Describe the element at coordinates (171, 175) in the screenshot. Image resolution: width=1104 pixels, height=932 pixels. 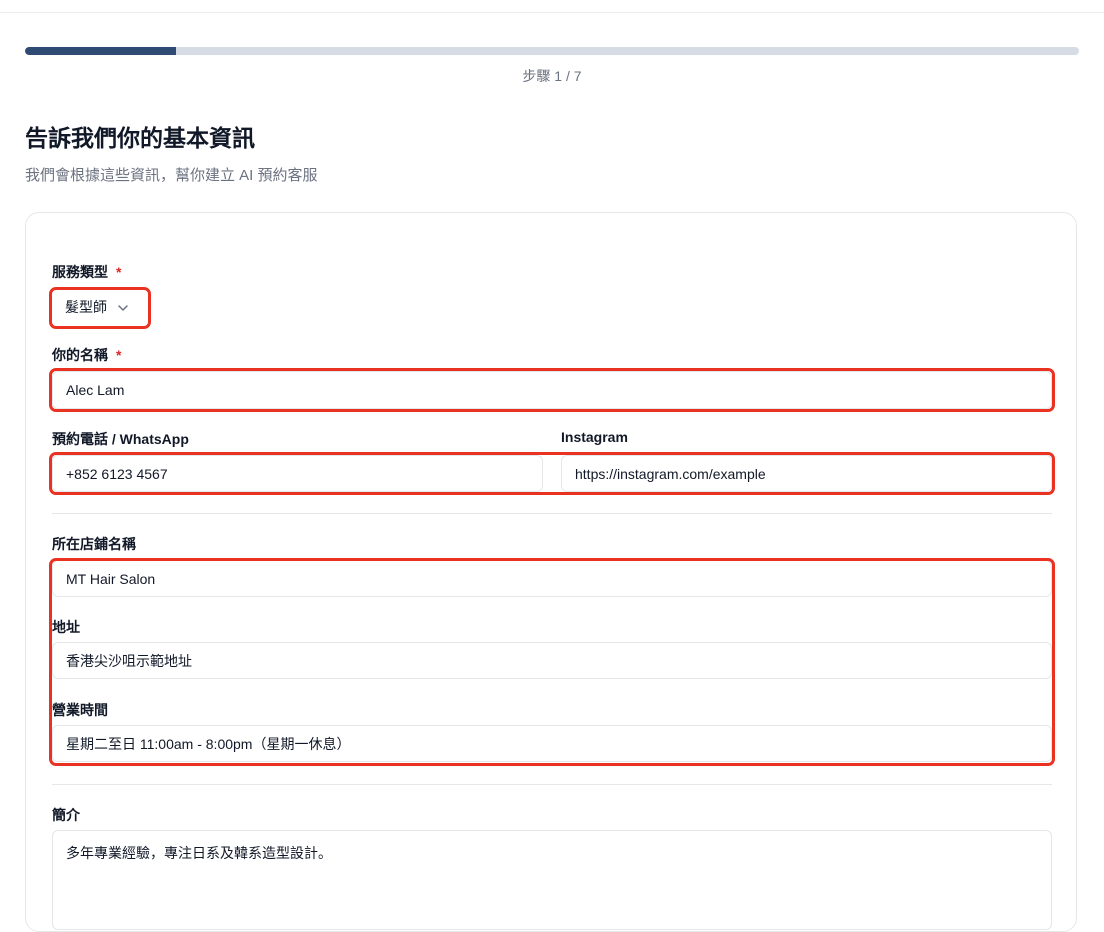
I see `page-subtitle: 我們會根據這些資訊，幫你建立 AI 預約客服` at that location.